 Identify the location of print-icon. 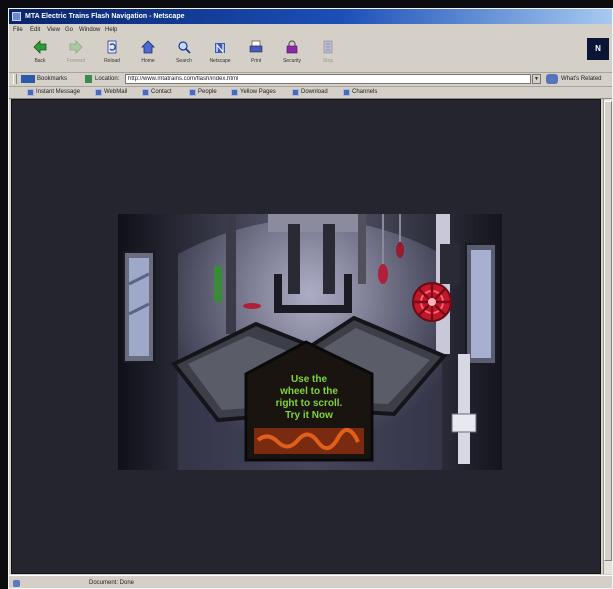
(256, 46).